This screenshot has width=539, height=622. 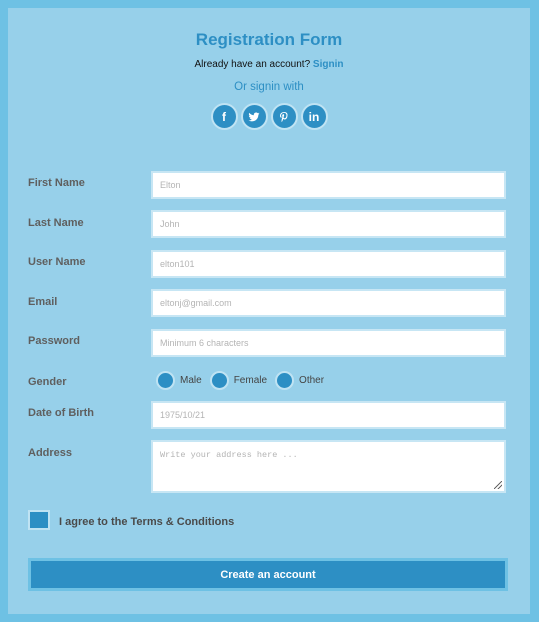 I want to click on last-name-placeholder: John, so click(x=170, y=224).